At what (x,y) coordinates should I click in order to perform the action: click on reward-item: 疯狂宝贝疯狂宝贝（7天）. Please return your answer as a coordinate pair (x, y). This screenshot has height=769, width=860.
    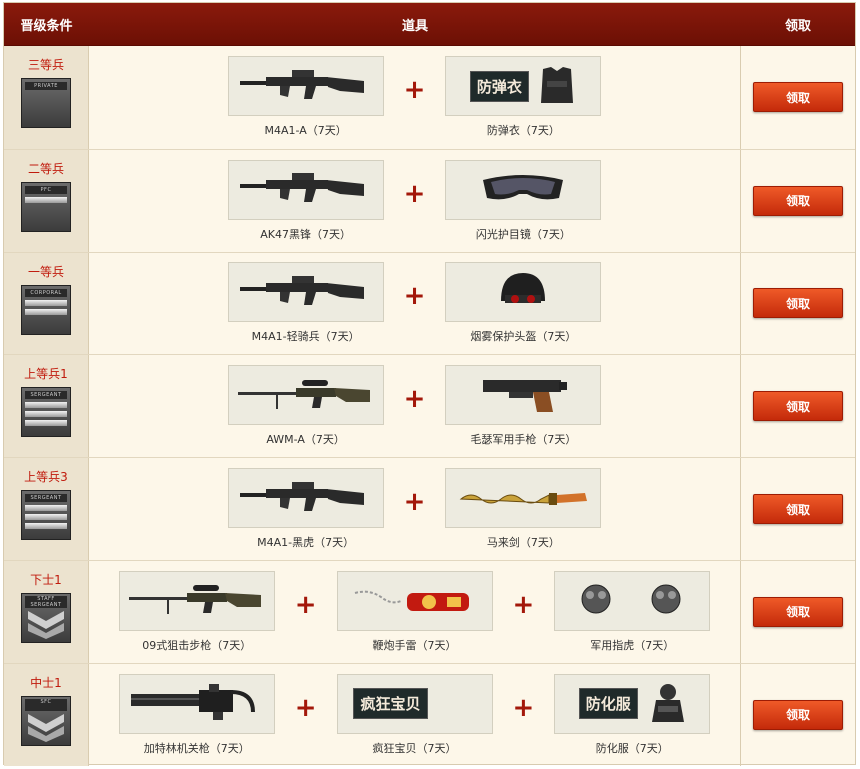
    Looking at the image, I should click on (414, 714).